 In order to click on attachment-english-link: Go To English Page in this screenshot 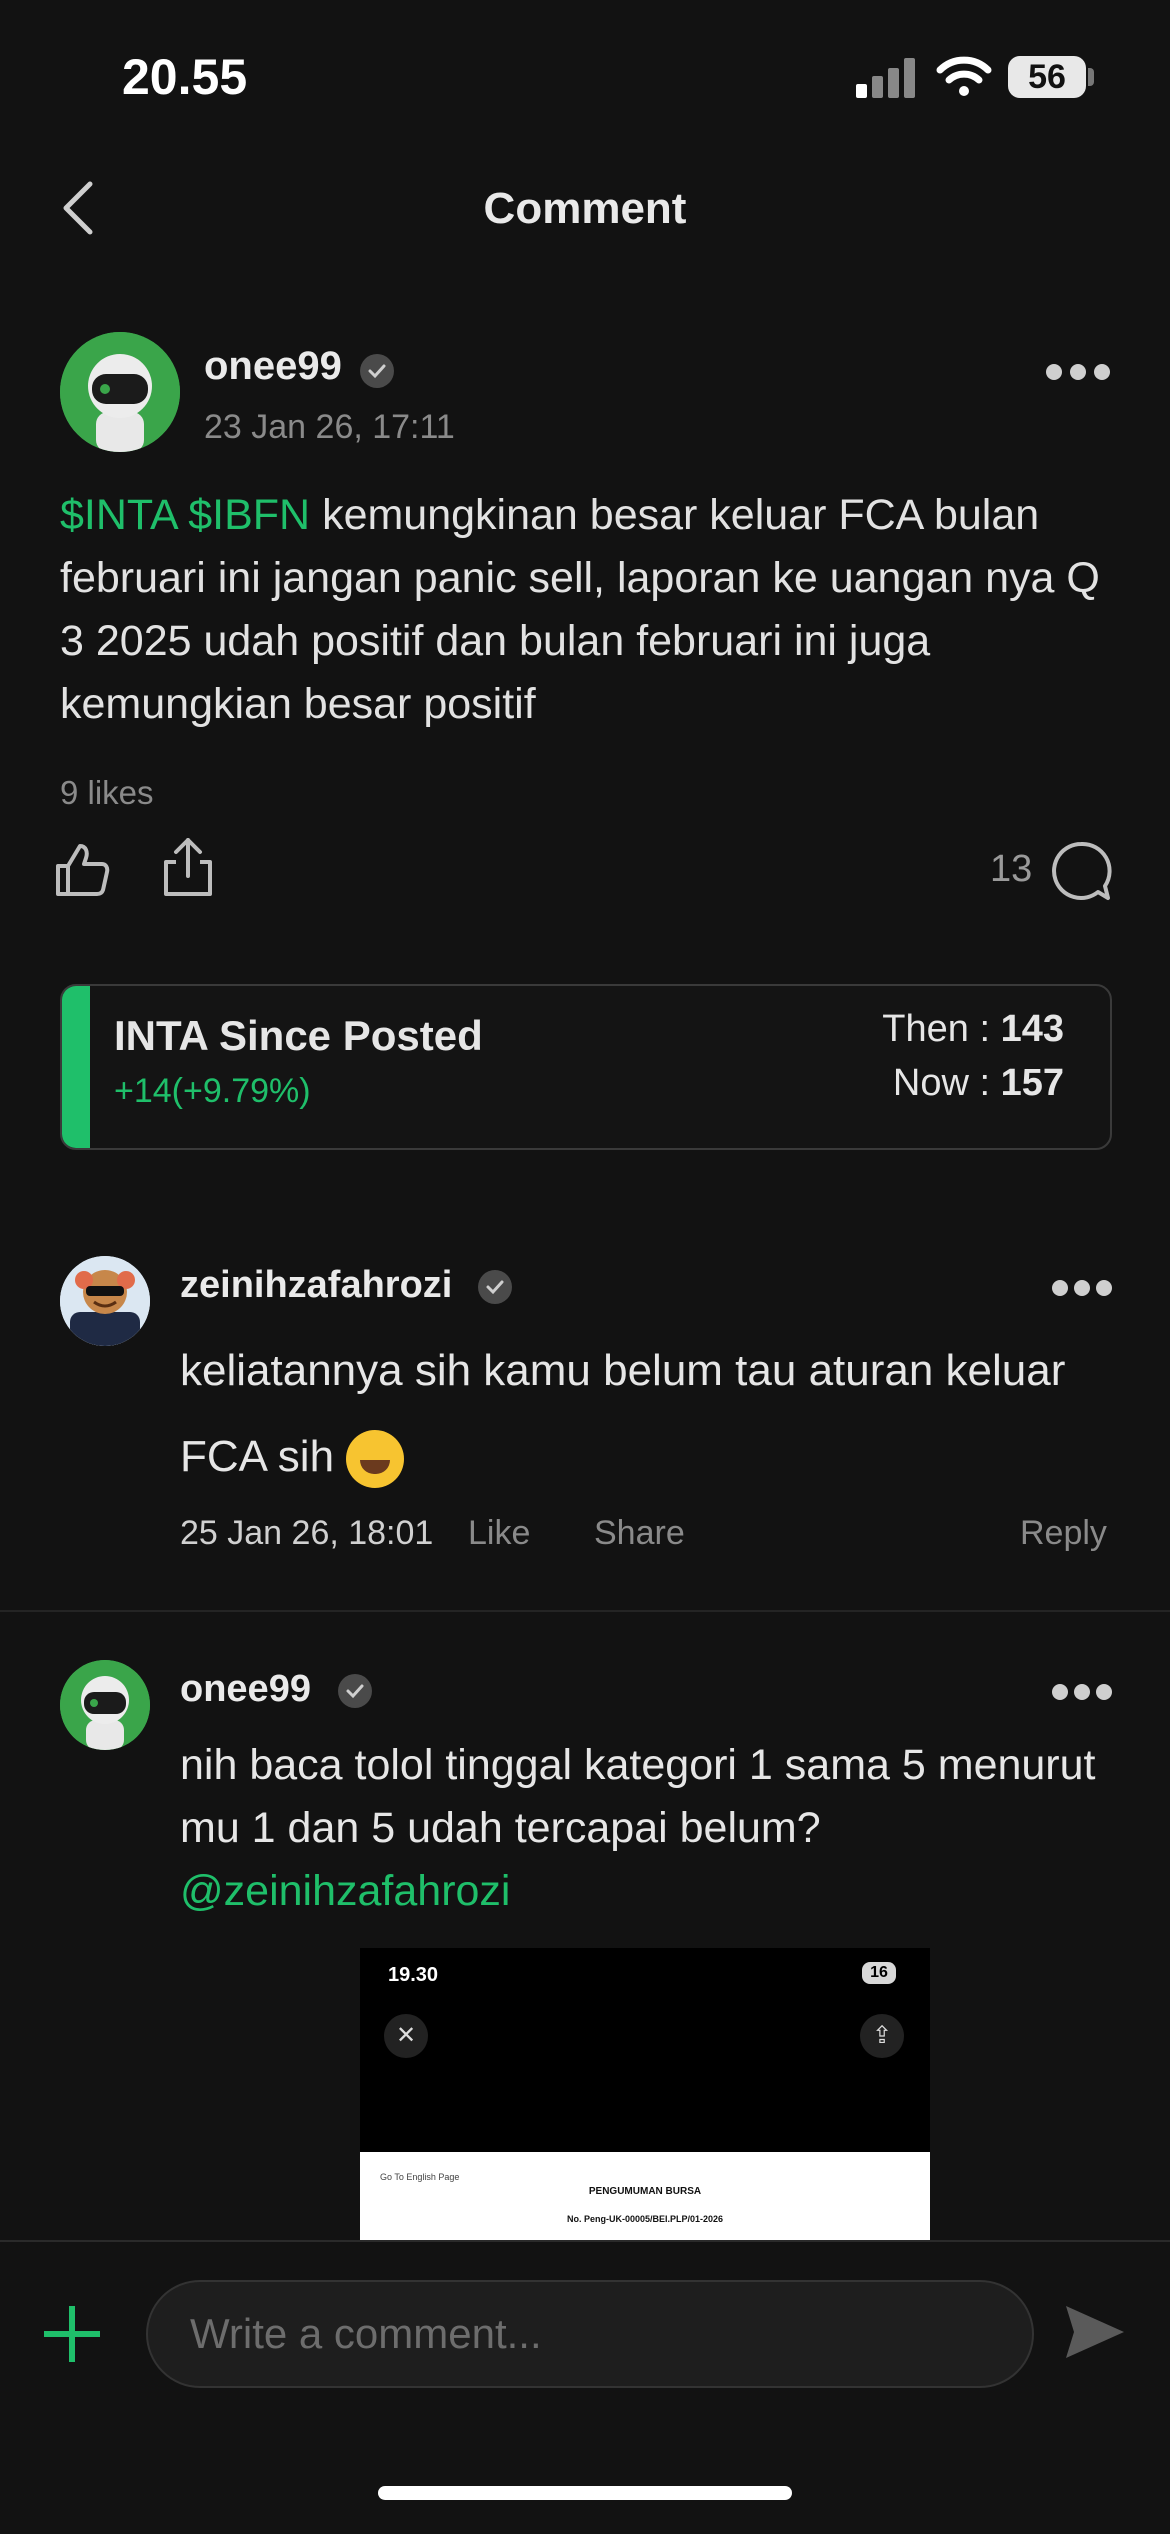, I will do `click(420, 2177)`.